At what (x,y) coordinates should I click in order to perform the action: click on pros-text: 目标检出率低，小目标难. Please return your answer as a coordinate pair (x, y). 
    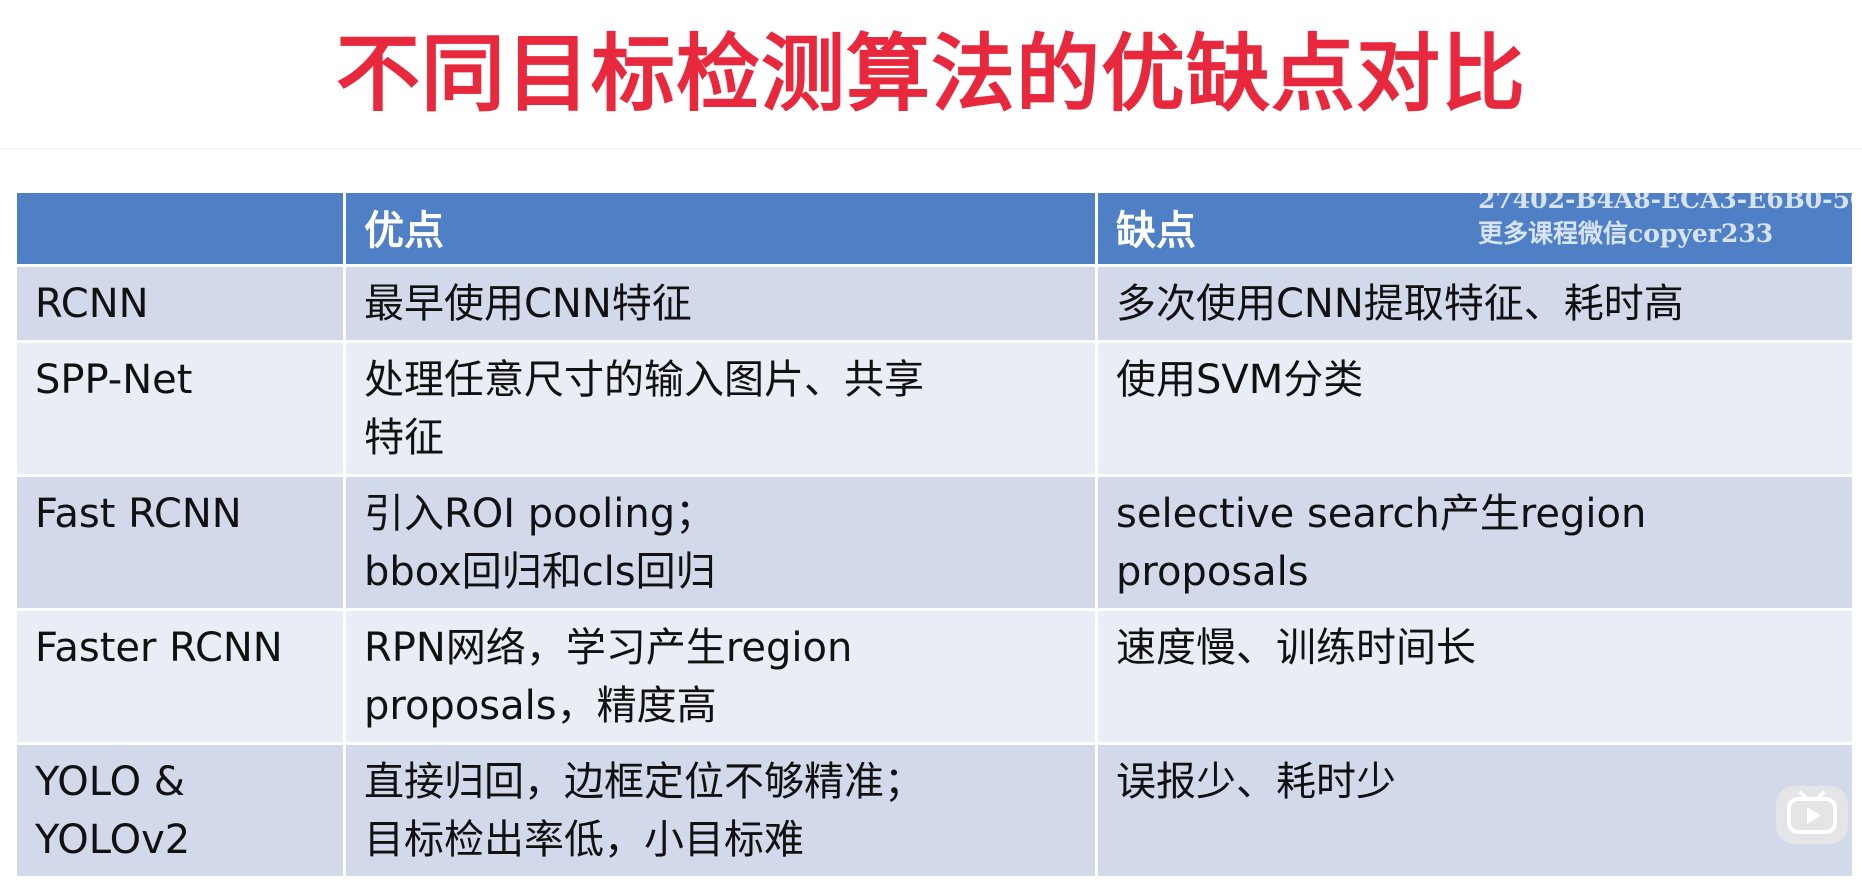
    Looking at the image, I should click on (584, 840).